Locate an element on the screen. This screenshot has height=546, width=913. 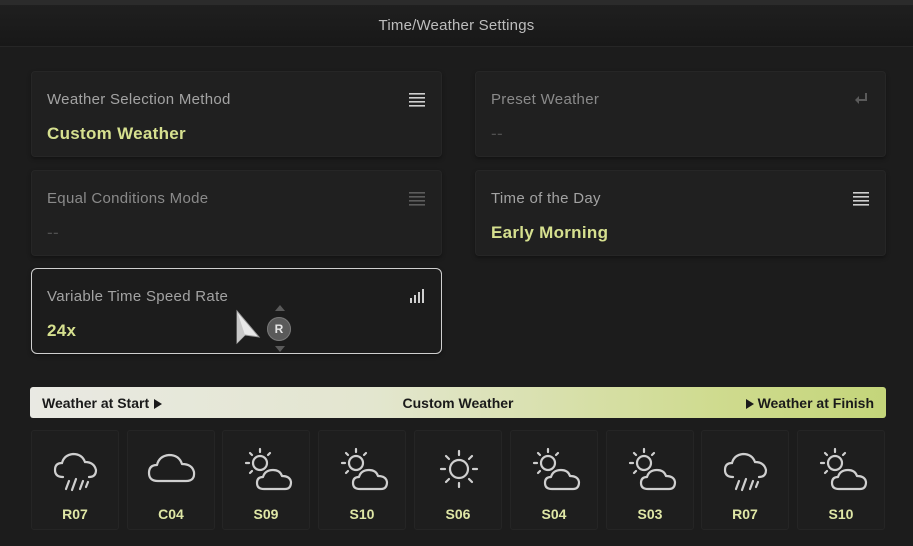
weather-slot: C04 is located at coordinates (171, 480).